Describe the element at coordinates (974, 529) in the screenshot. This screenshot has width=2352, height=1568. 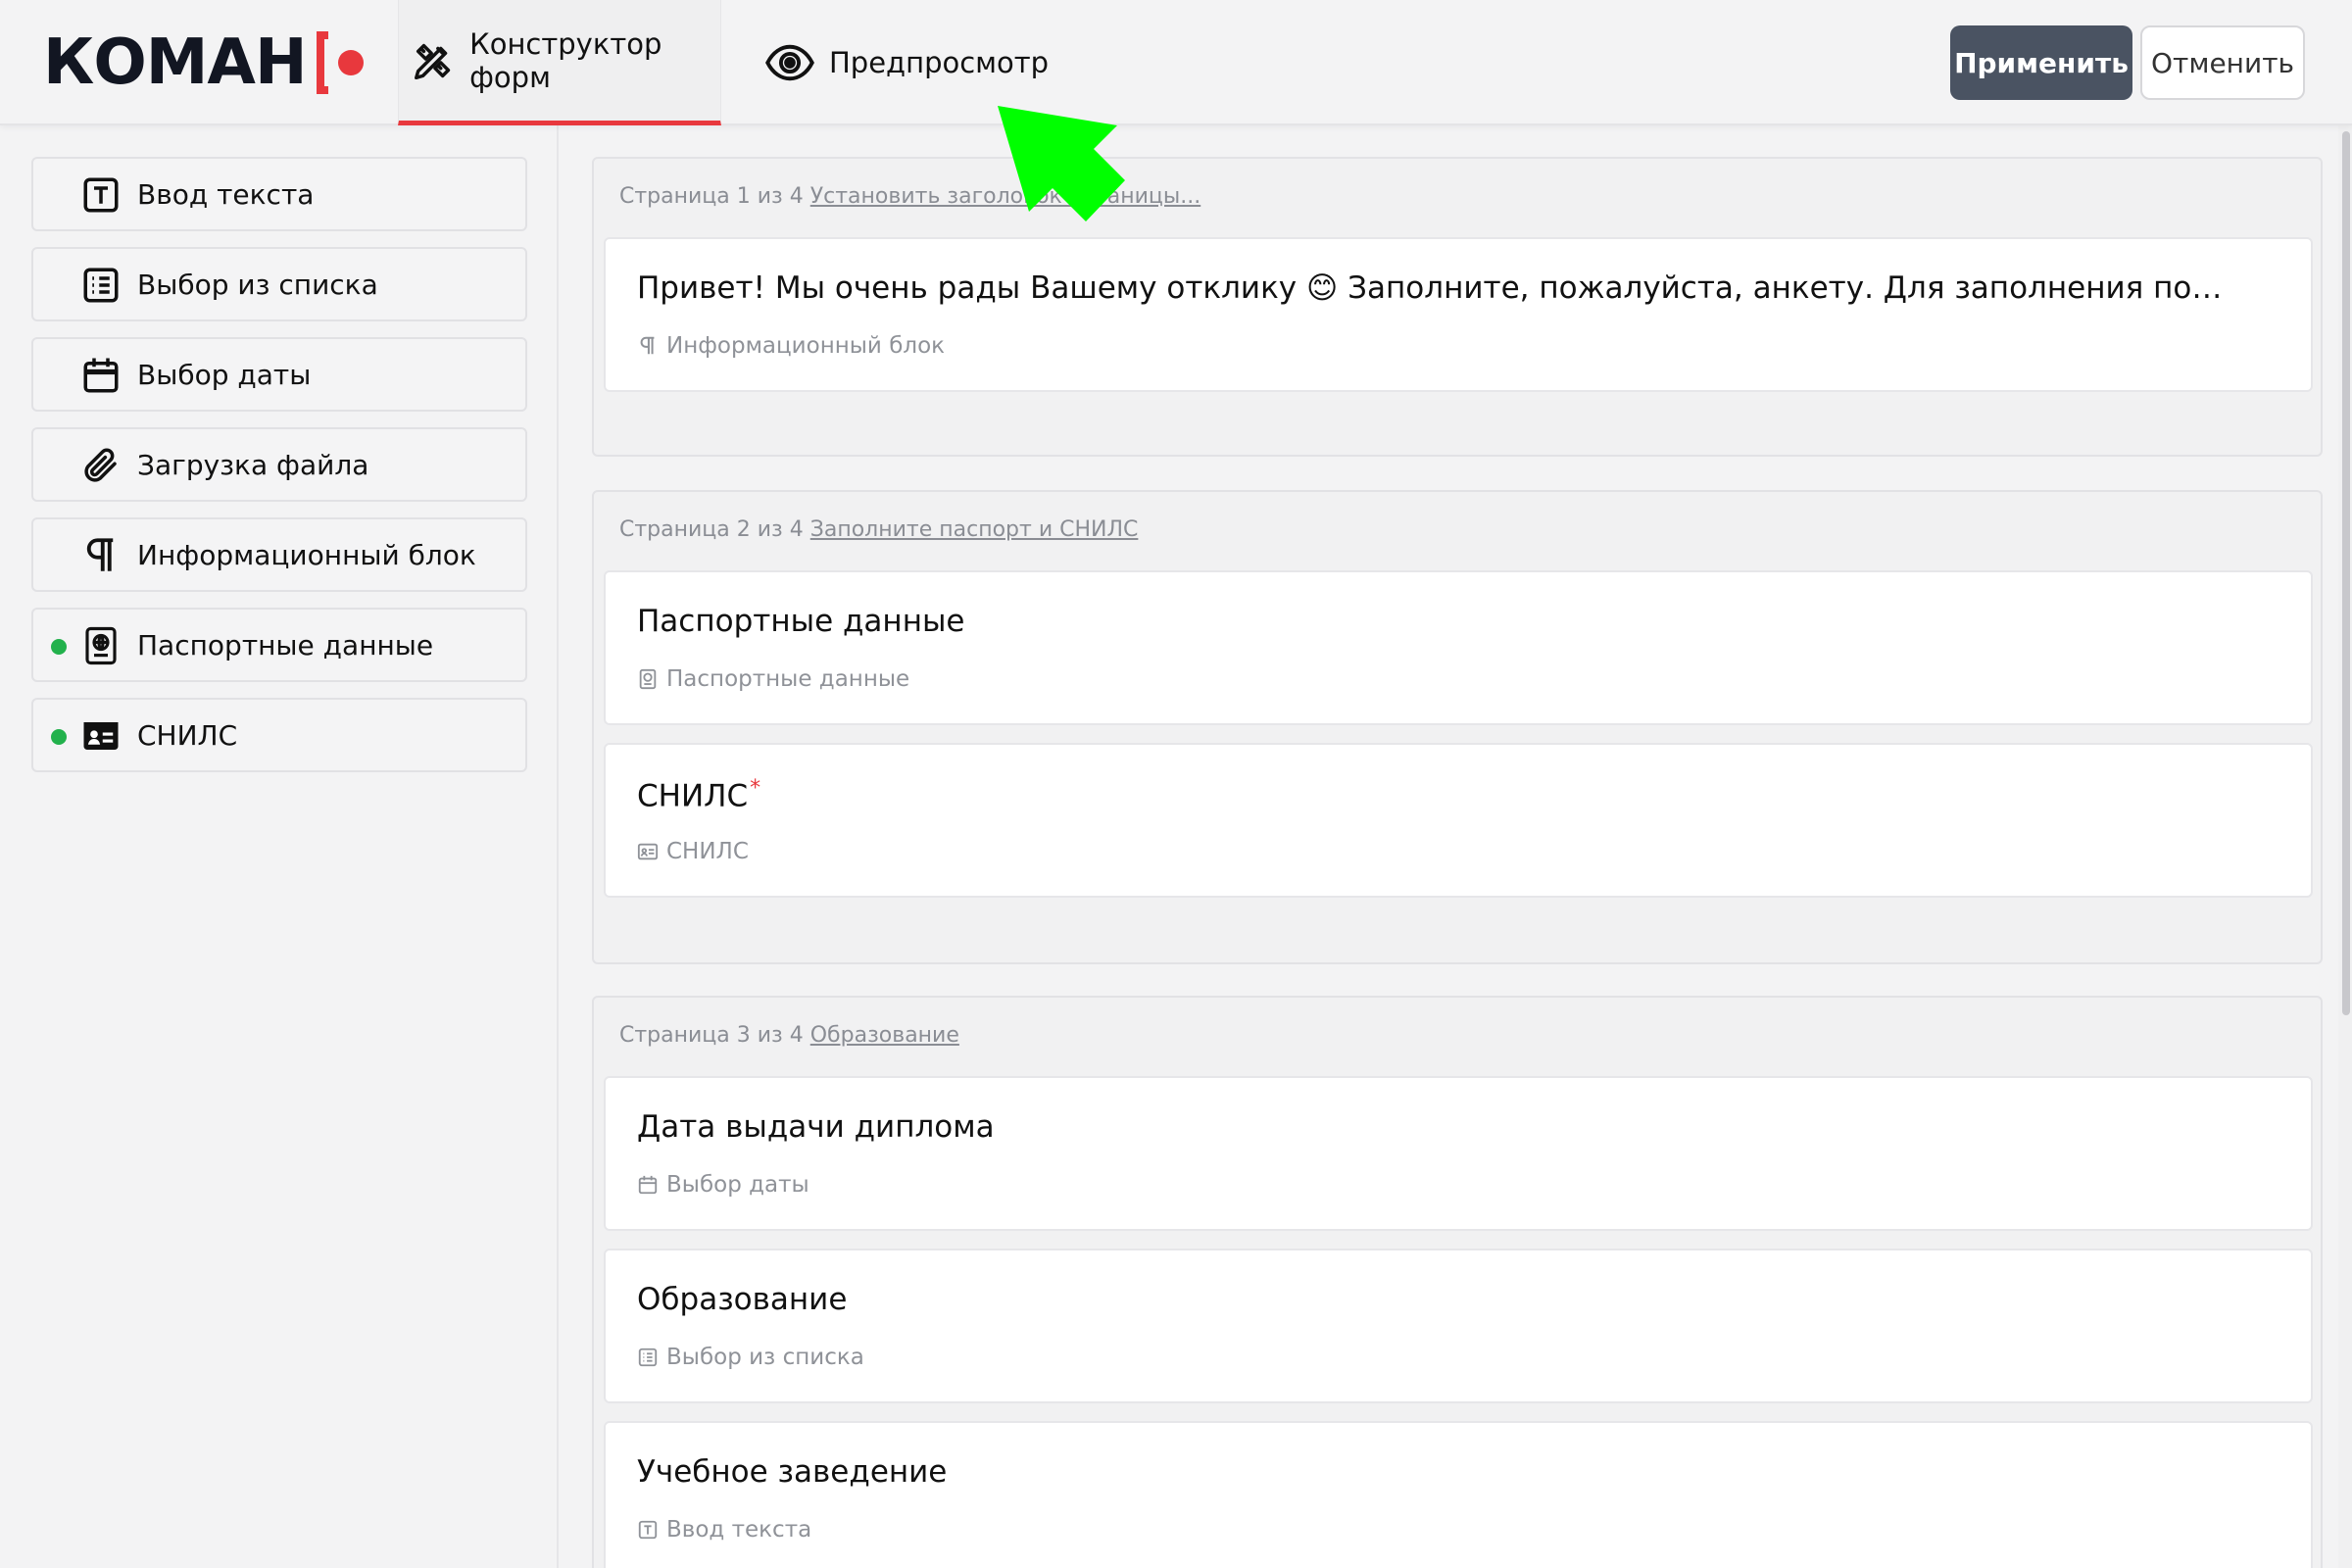
I see `page-title-link: Заполните паспорт и СНИЛС` at that location.